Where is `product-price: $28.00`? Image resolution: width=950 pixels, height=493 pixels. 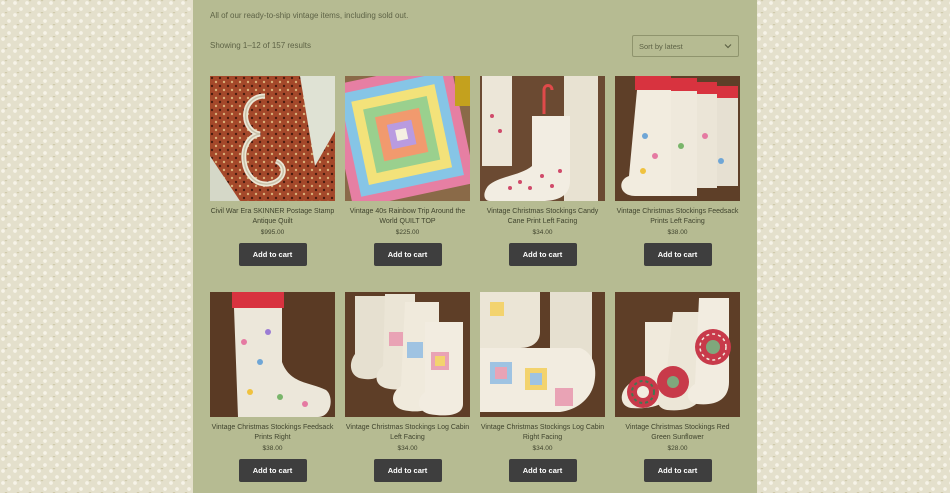
product-price: $28.00 is located at coordinates (677, 448).